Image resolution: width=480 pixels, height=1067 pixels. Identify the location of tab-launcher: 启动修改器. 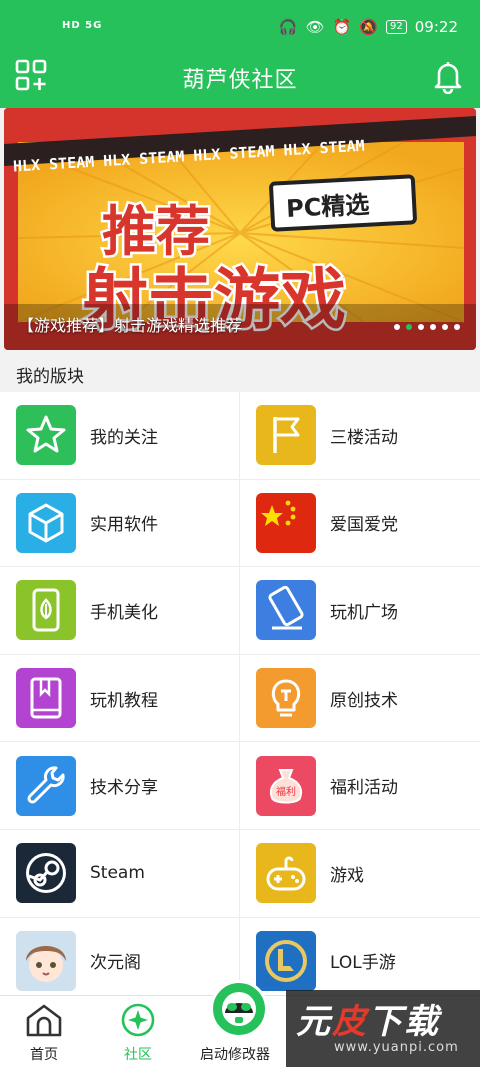
(235, 1054).